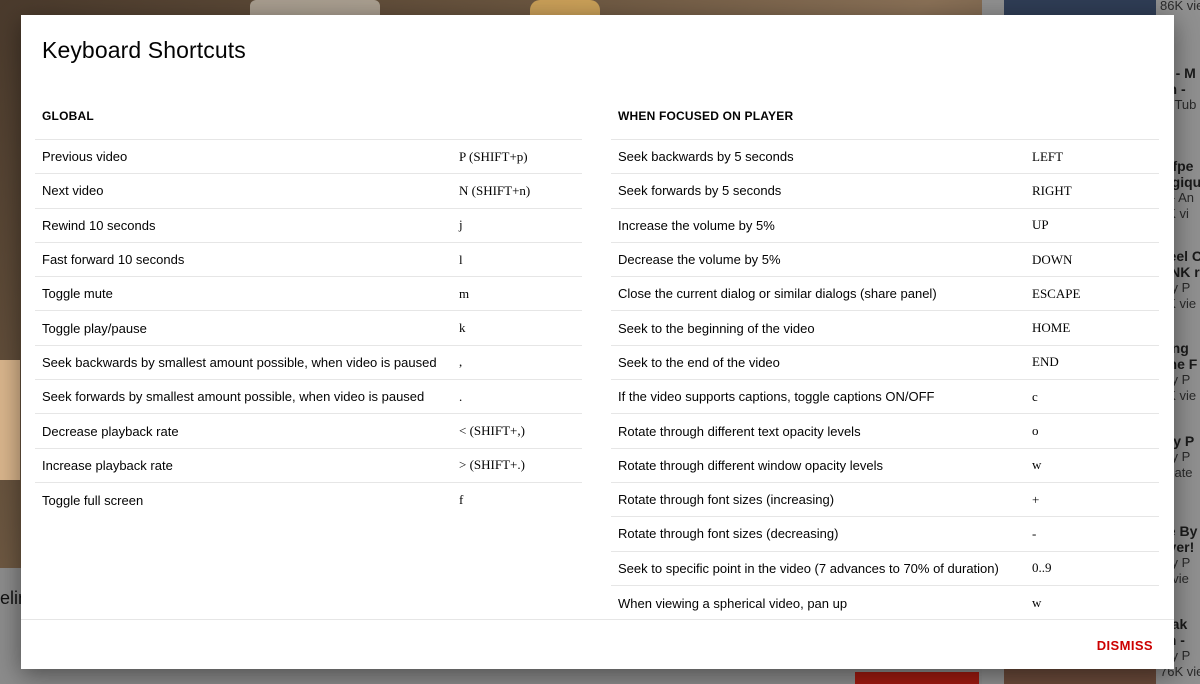 The width and height of the screenshot is (1200, 684). Describe the element at coordinates (885, 603) in the screenshot. I see `shortcut-row: When viewing a spherical video, pan up w` at that location.